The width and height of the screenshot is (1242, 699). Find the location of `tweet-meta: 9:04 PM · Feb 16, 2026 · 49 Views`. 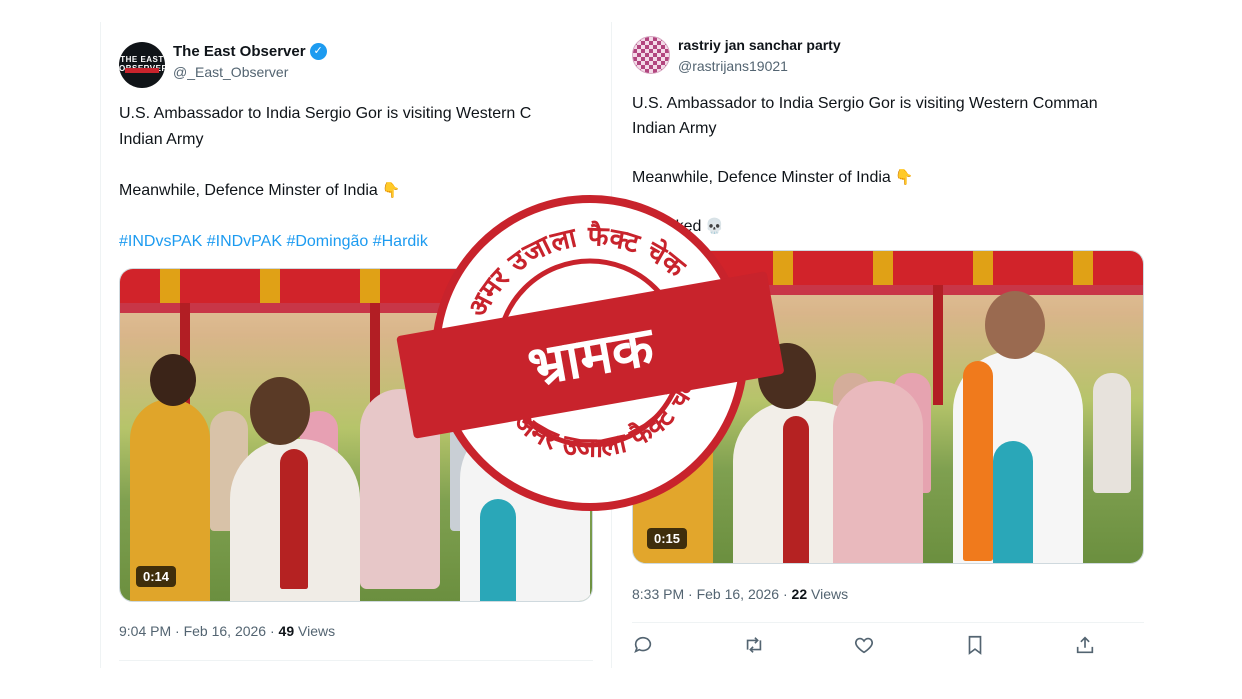

tweet-meta: 9:04 PM · Feb 16, 2026 · 49 Views is located at coordinates (227, 631).